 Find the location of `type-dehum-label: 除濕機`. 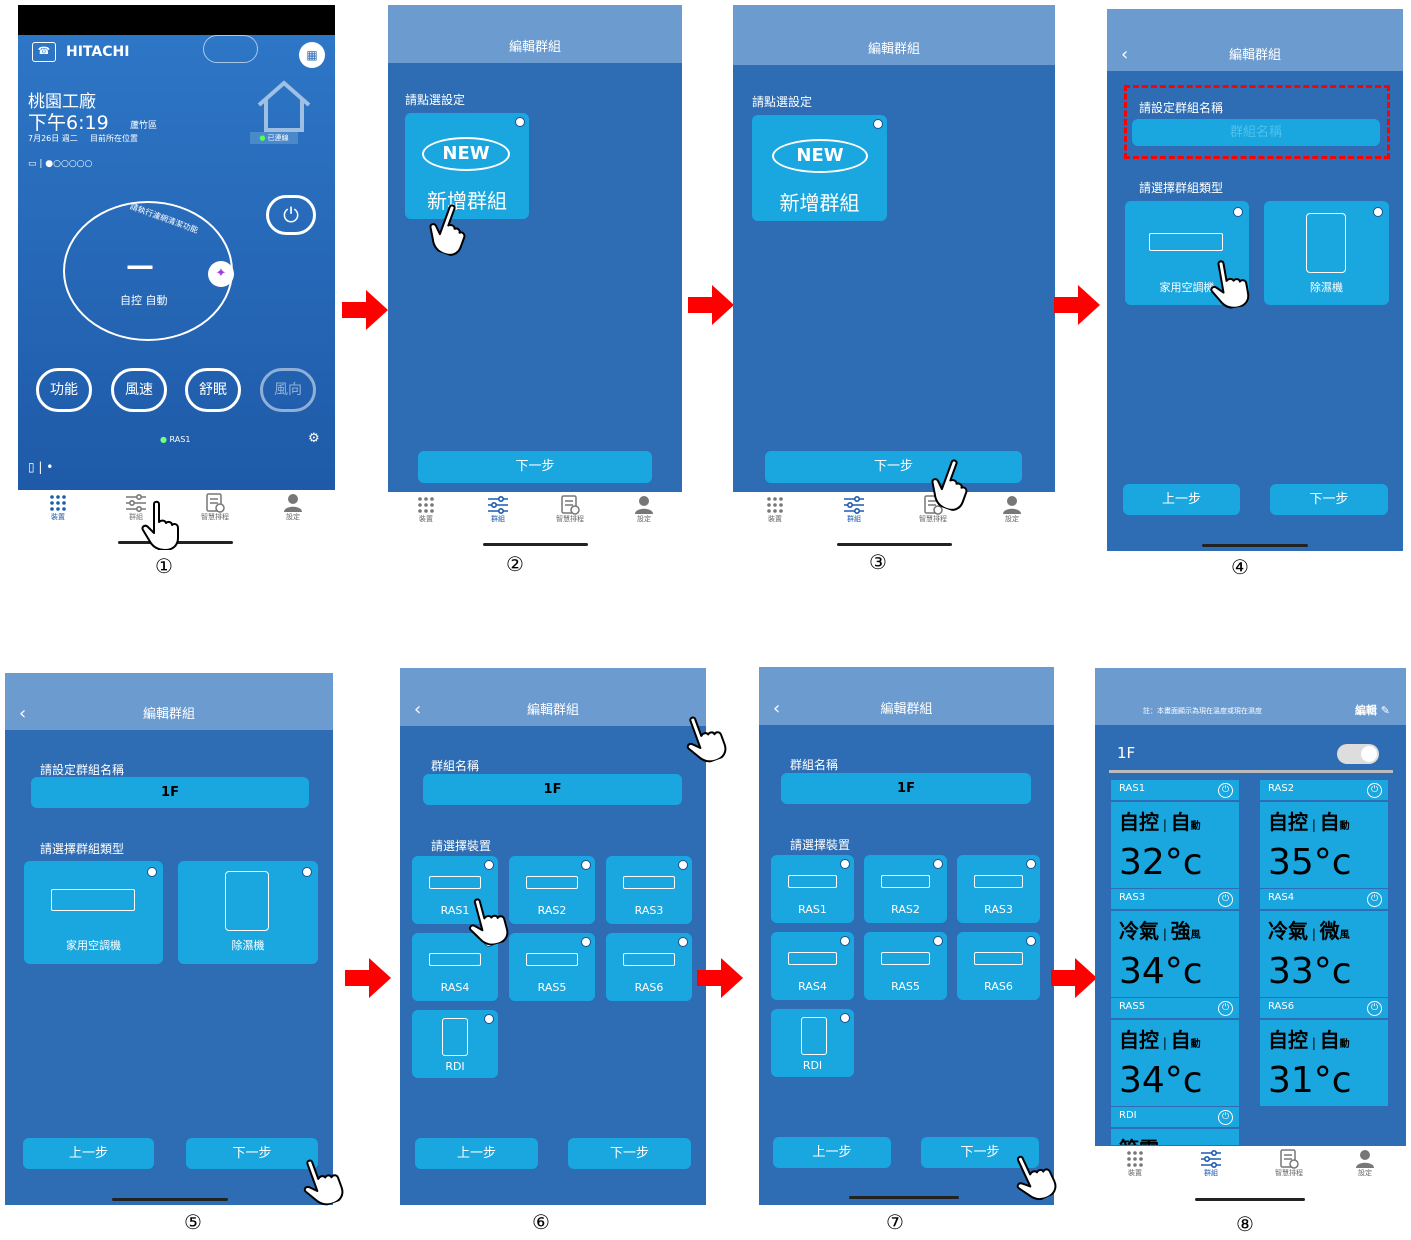

type-dehum-label: 除濕機 is located at coordinates (1326, 287).